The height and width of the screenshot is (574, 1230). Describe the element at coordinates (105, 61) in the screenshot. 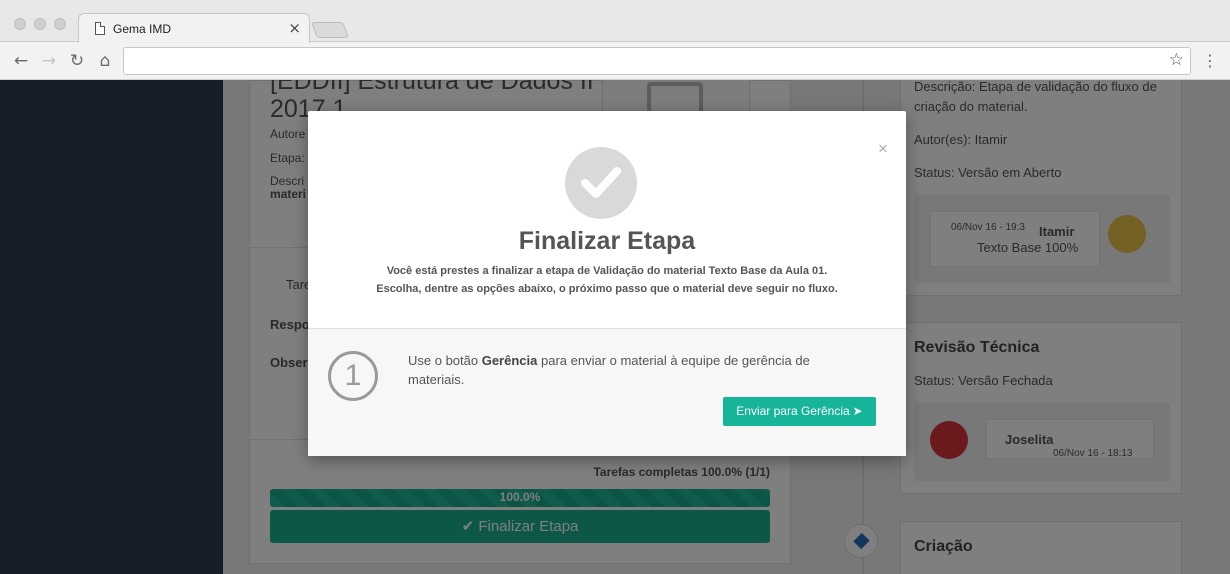

I see `home-icon: ⌂` at that location.